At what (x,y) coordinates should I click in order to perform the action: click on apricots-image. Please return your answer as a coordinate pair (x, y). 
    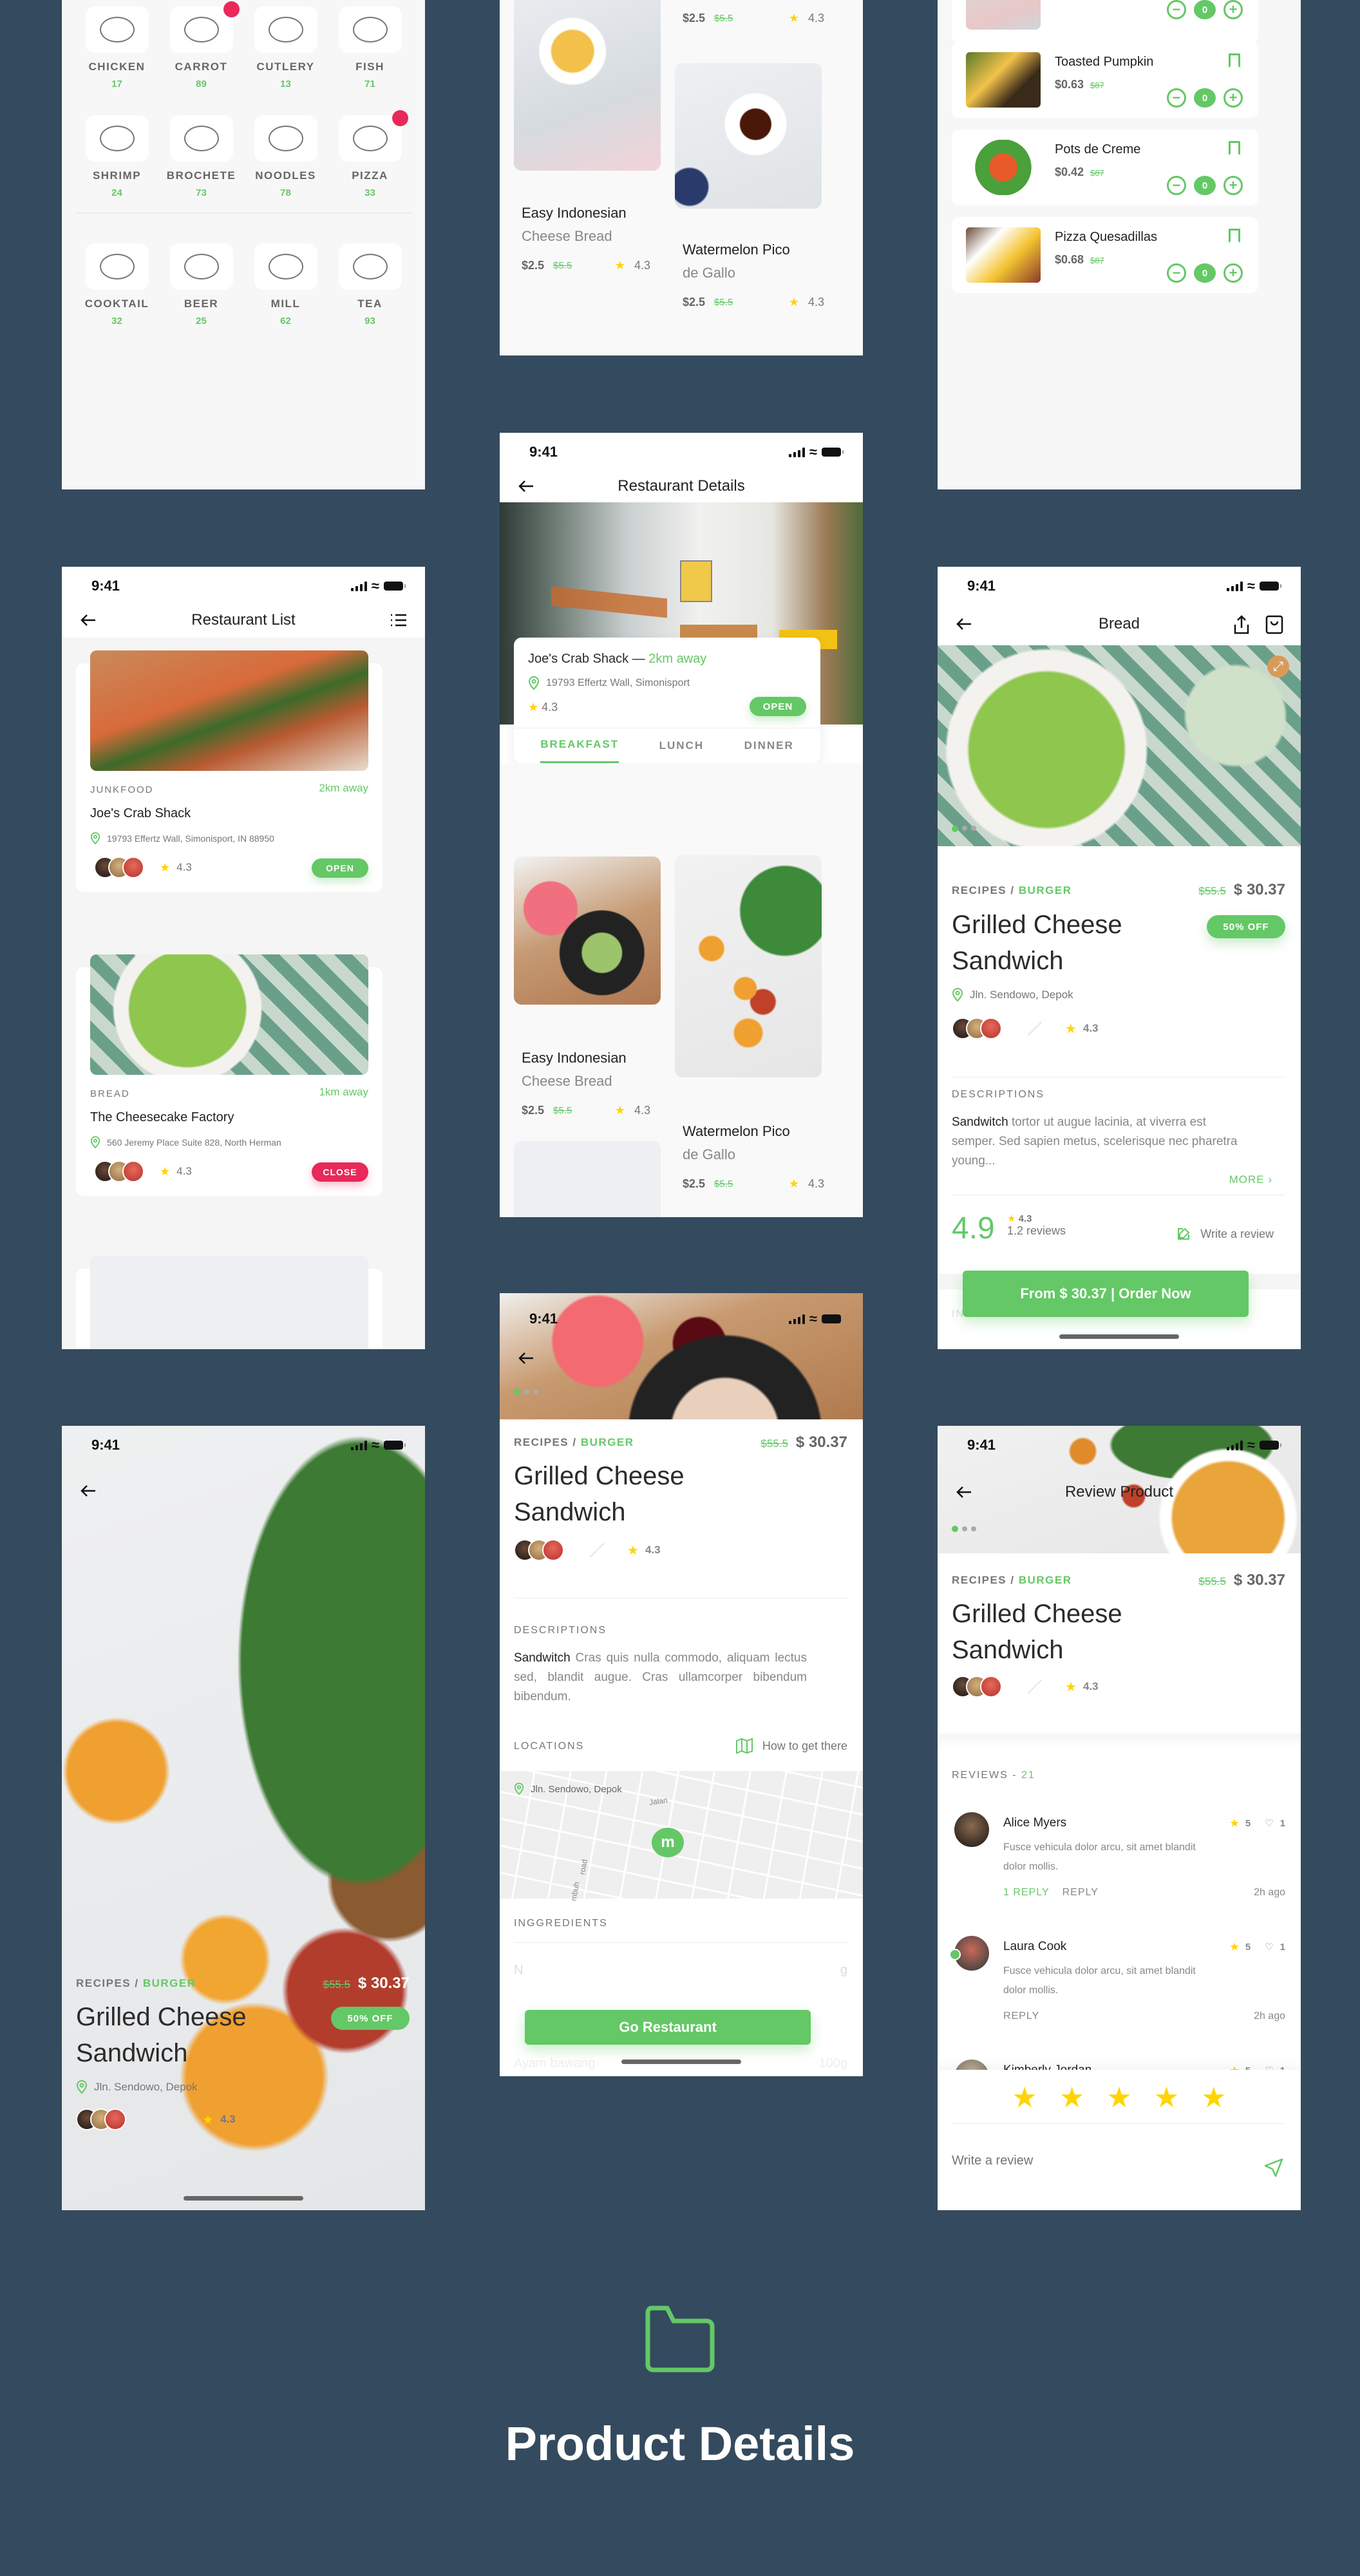
    Looking at the image, I should click on (748, 966).